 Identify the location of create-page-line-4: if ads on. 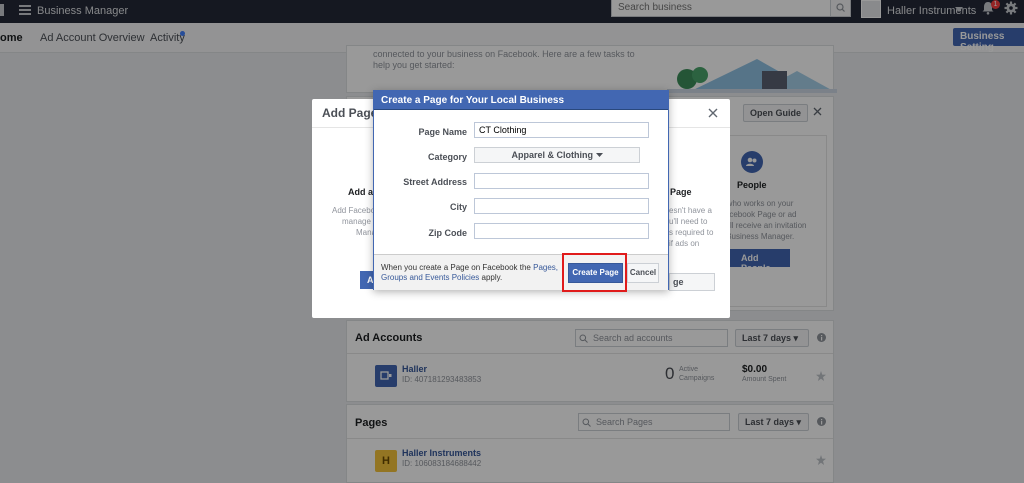
(684, 243).